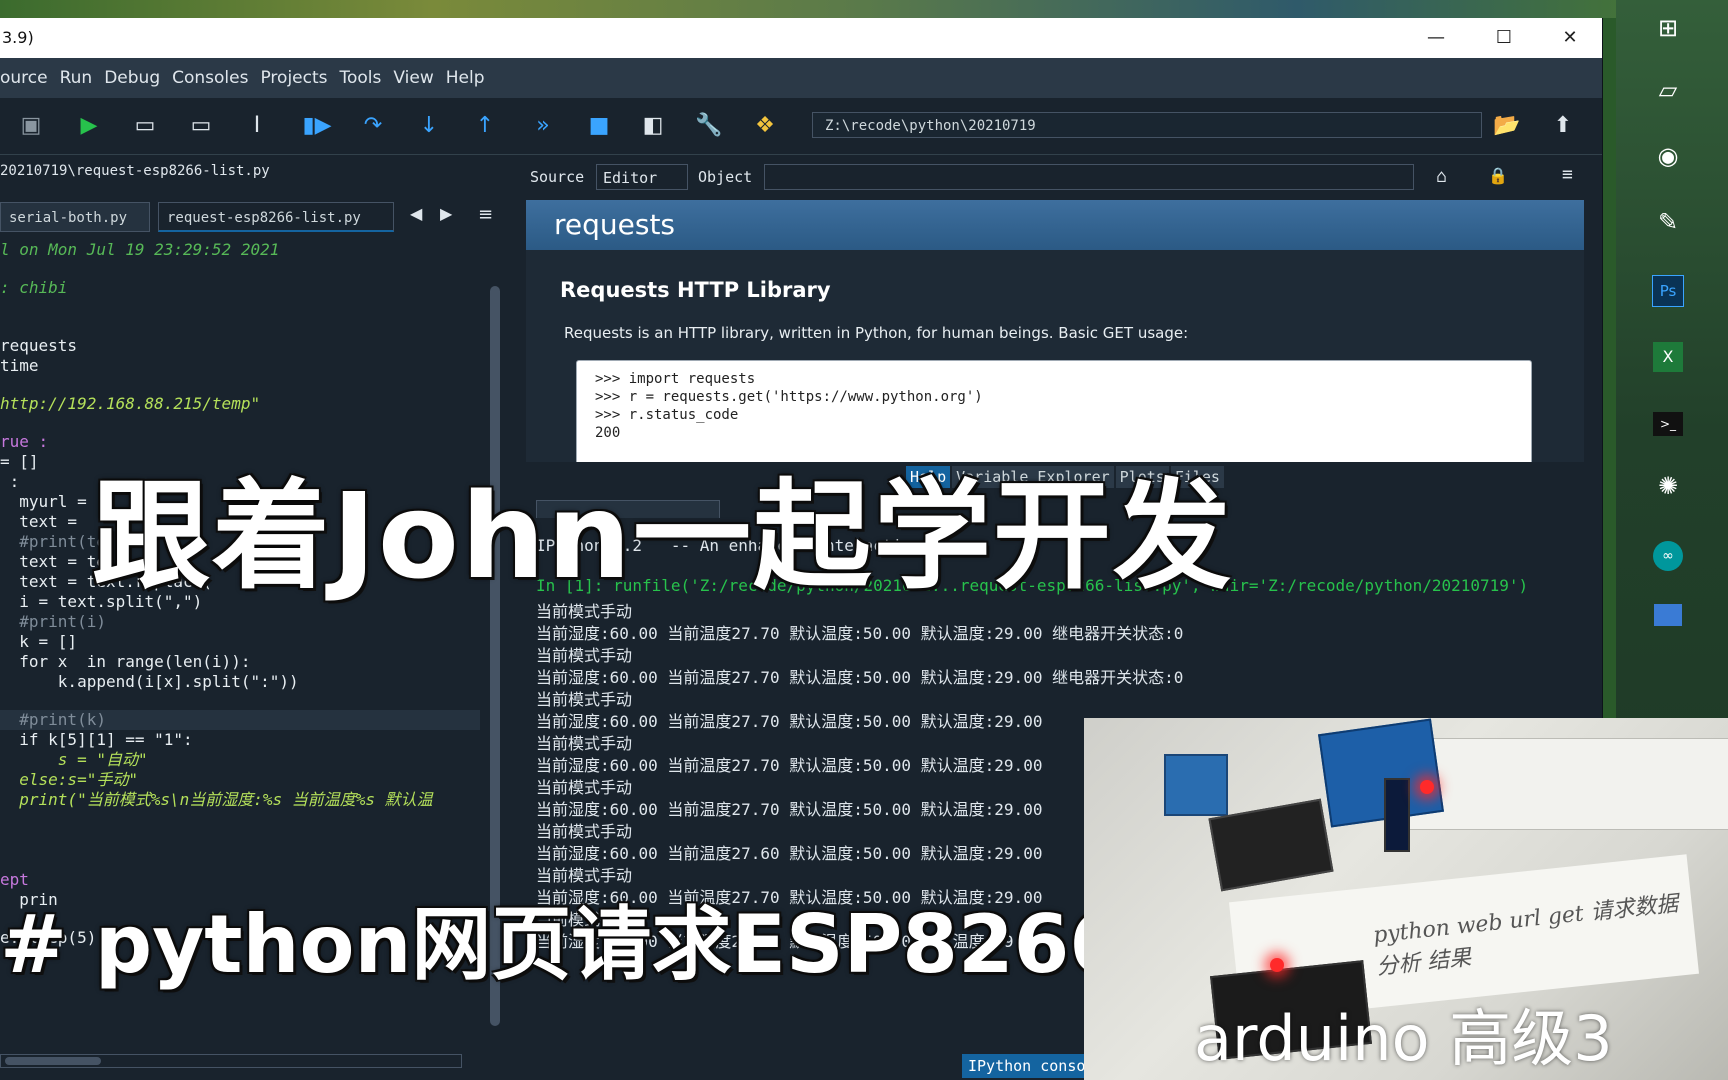  I want to click on source-select: Editor, so click(642, 177).